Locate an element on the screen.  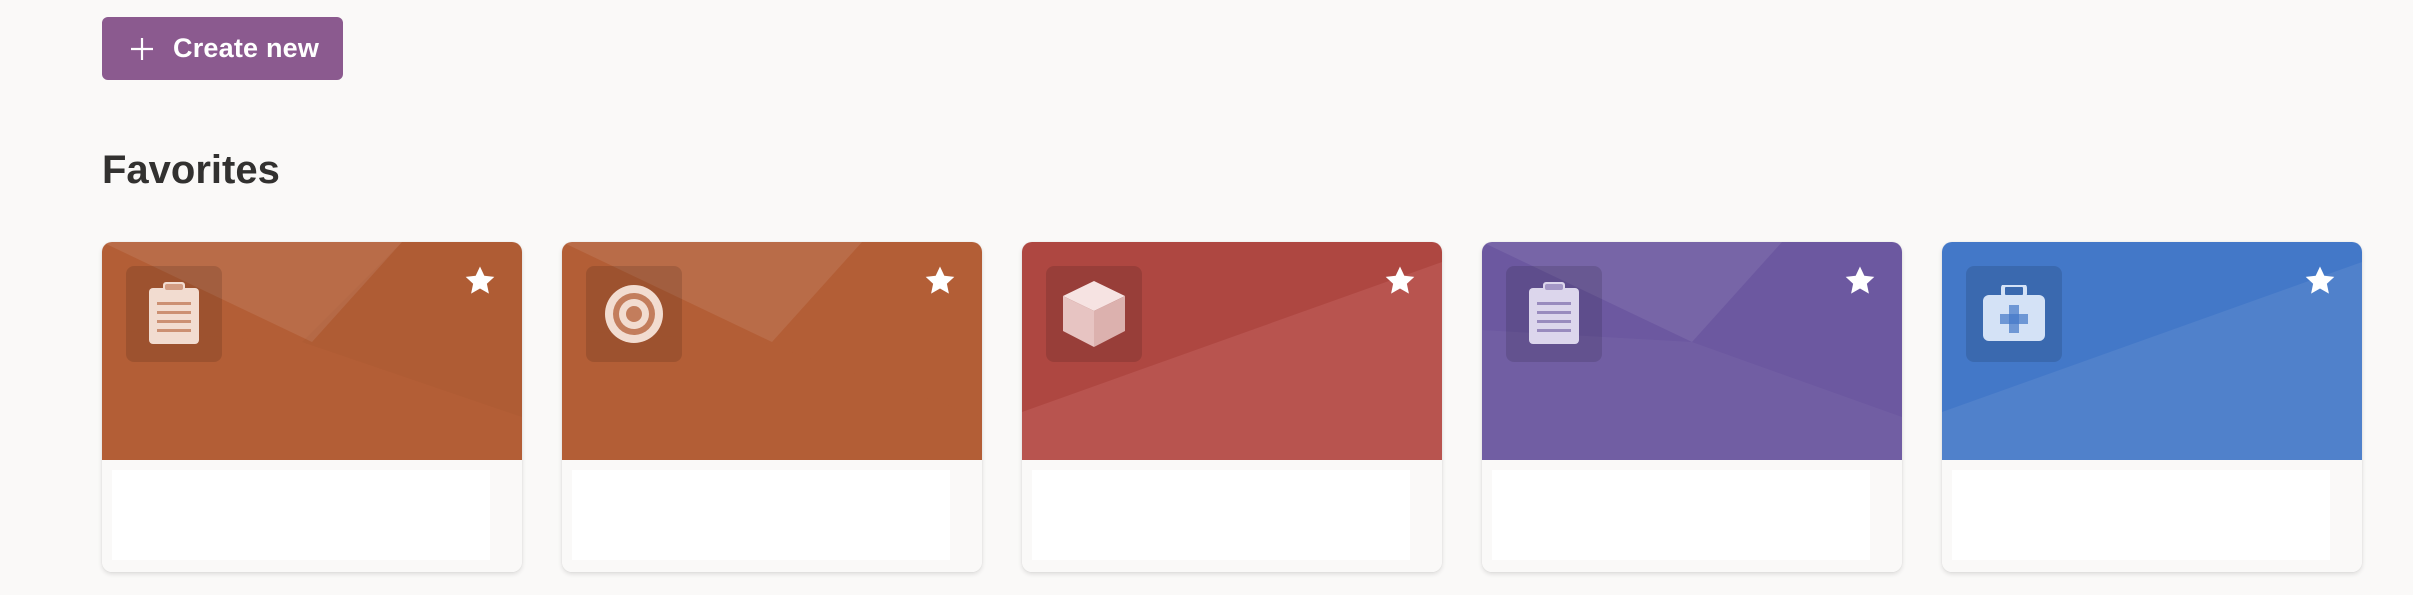
create-new-button: Create new is located at coordinates (222, 48).